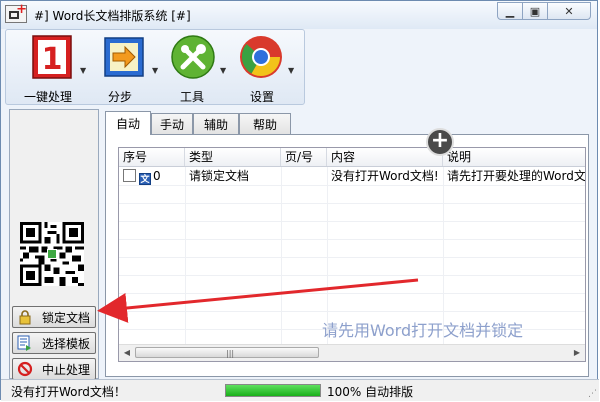  What do you see at coordinates (152, 157) in the screenshot?
I see `column-header-index: 序号` at bounding box center [152, 157].